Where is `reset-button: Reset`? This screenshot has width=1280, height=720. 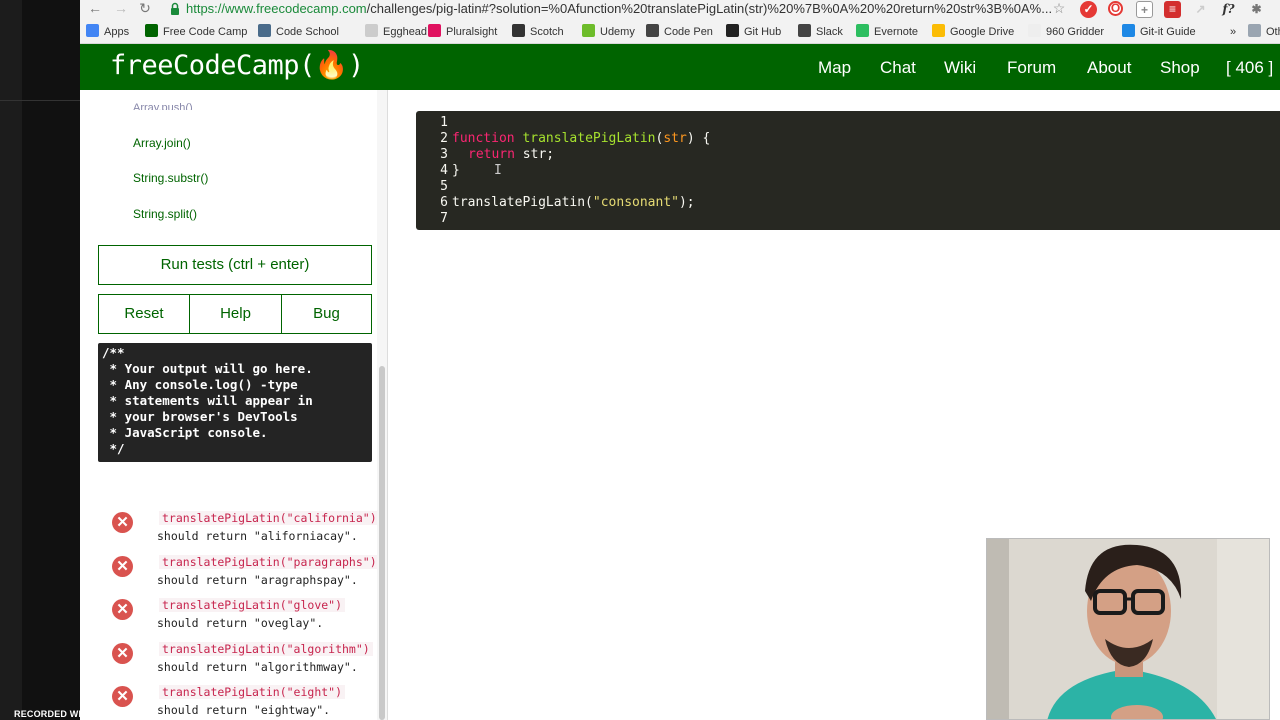 reset-button: Reset is located at coordinates (144, 314).